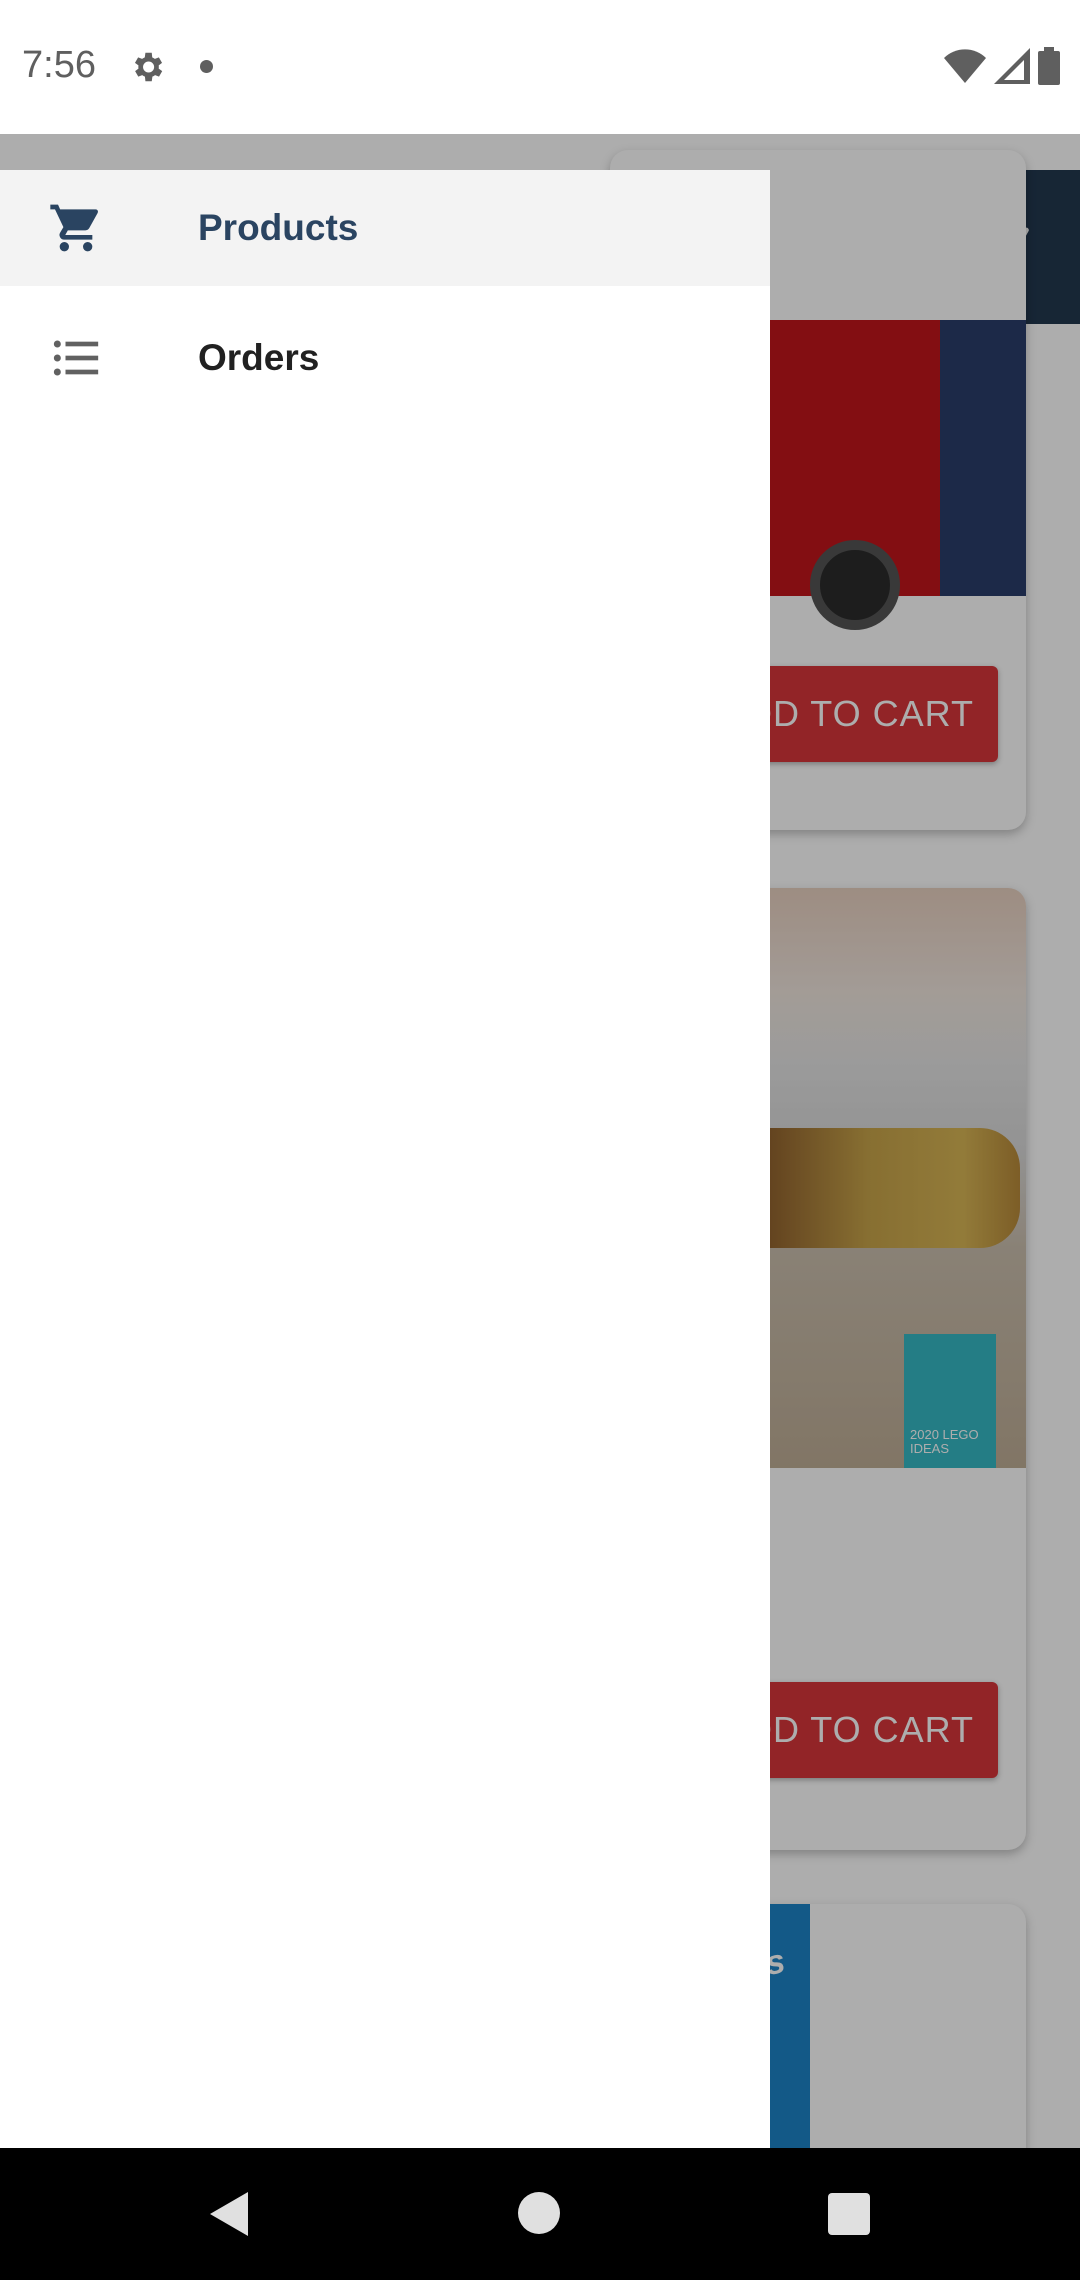  What do you see at coordinates (965, 66) in the screenshot?
I see `wifi-icon` at bounding box center [965, 66].